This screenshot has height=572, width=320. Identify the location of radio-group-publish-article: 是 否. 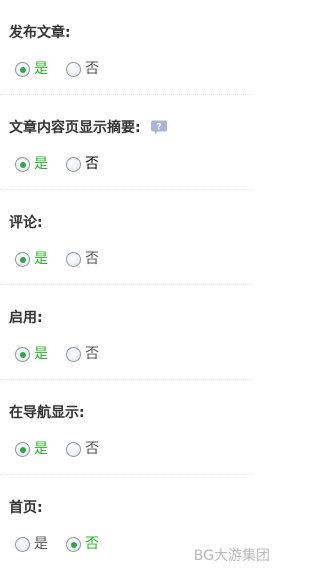
(66, 69).